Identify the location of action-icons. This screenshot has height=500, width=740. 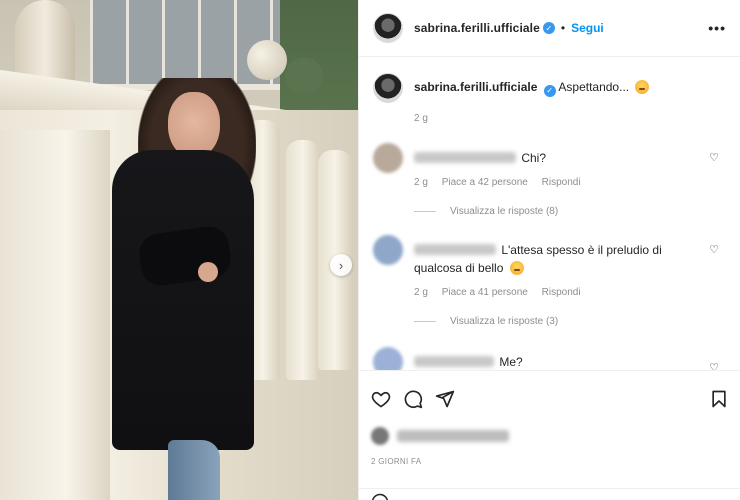
(413, 399).